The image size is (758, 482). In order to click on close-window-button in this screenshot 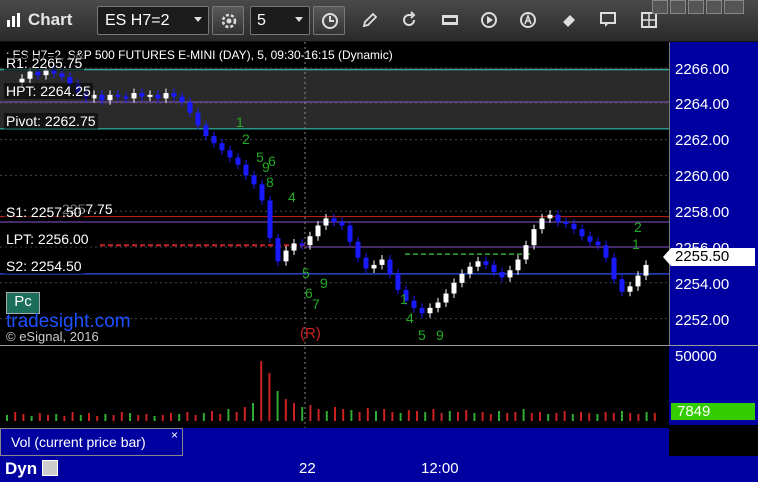, I will do `click(734, 7)`.